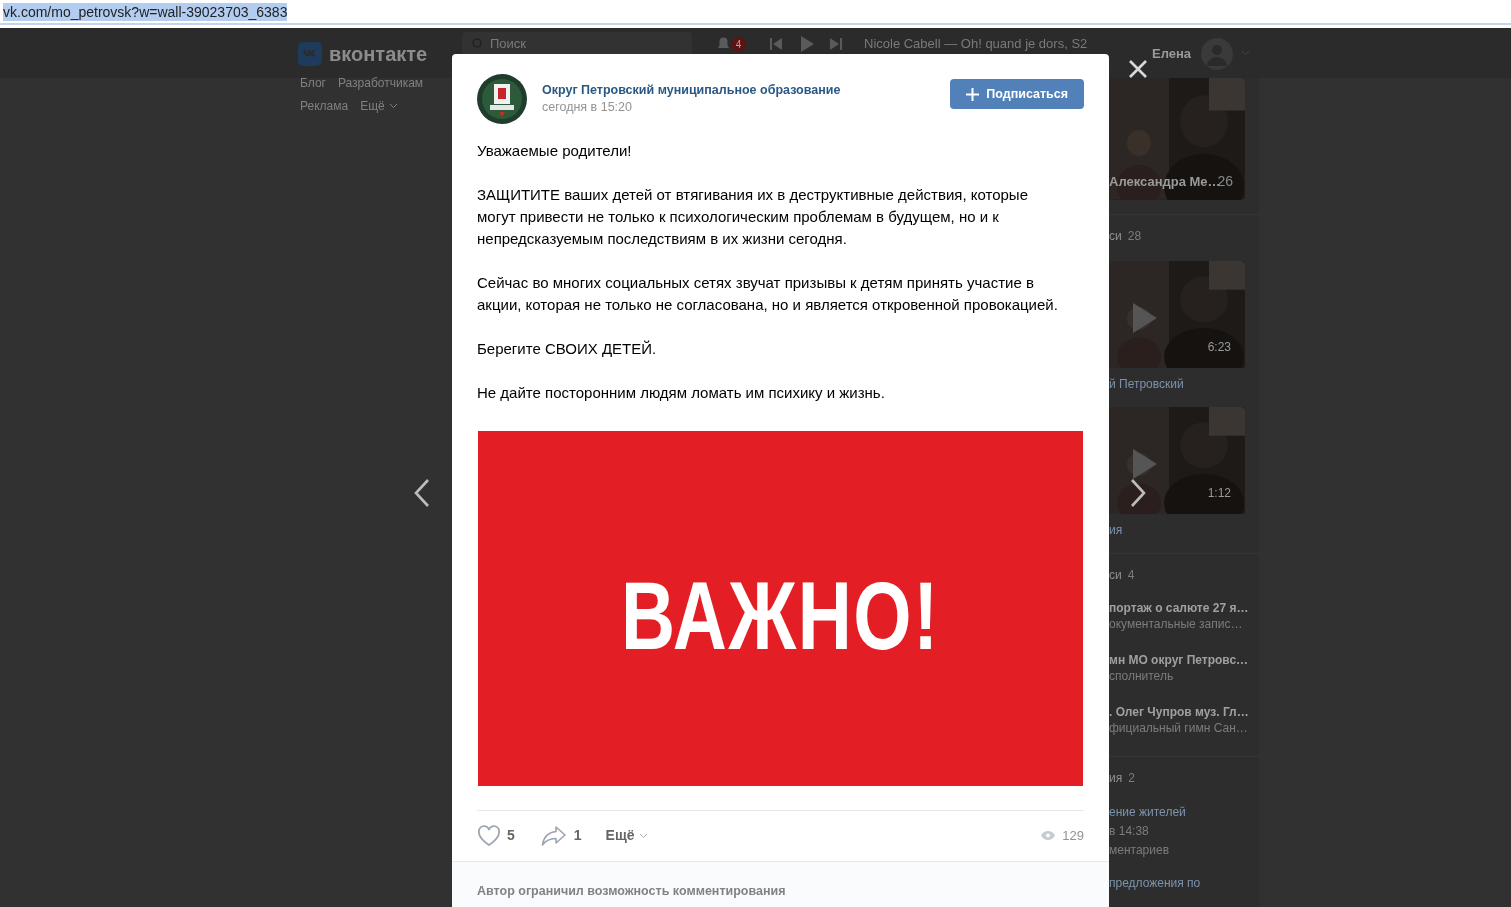  What do you see at coordinates (577, 835) in the screenshot?
I see `share-count: 1` at bounding box center [577, 835].